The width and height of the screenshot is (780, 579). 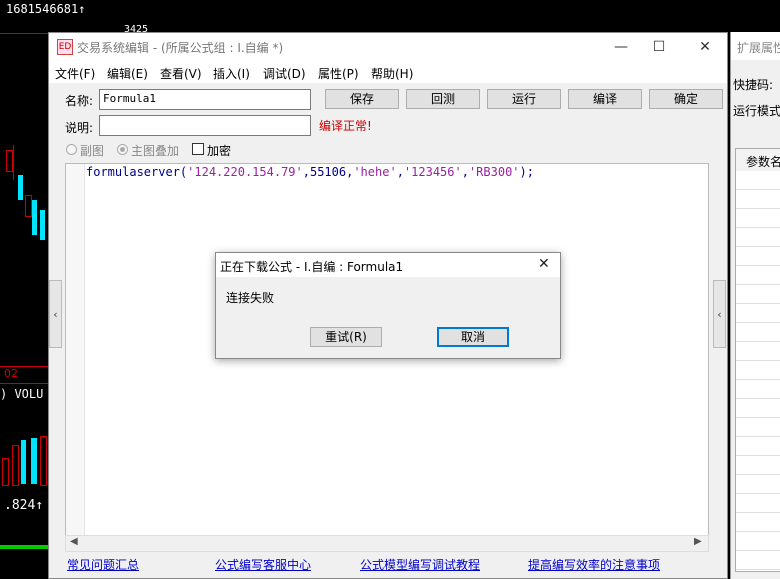 I want to click on panel-titlebar: 扩展属性, so click(x=755, y=46).